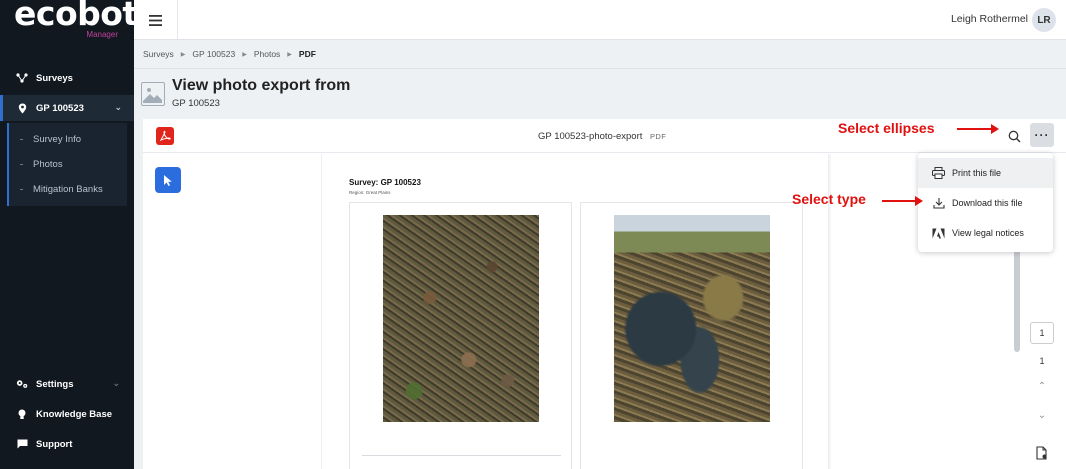 This screenshot has width=1066, height=469. Describe the element at coordinates (1042, 333) in the screenshot. I see `page-number-input: 1` at that location.